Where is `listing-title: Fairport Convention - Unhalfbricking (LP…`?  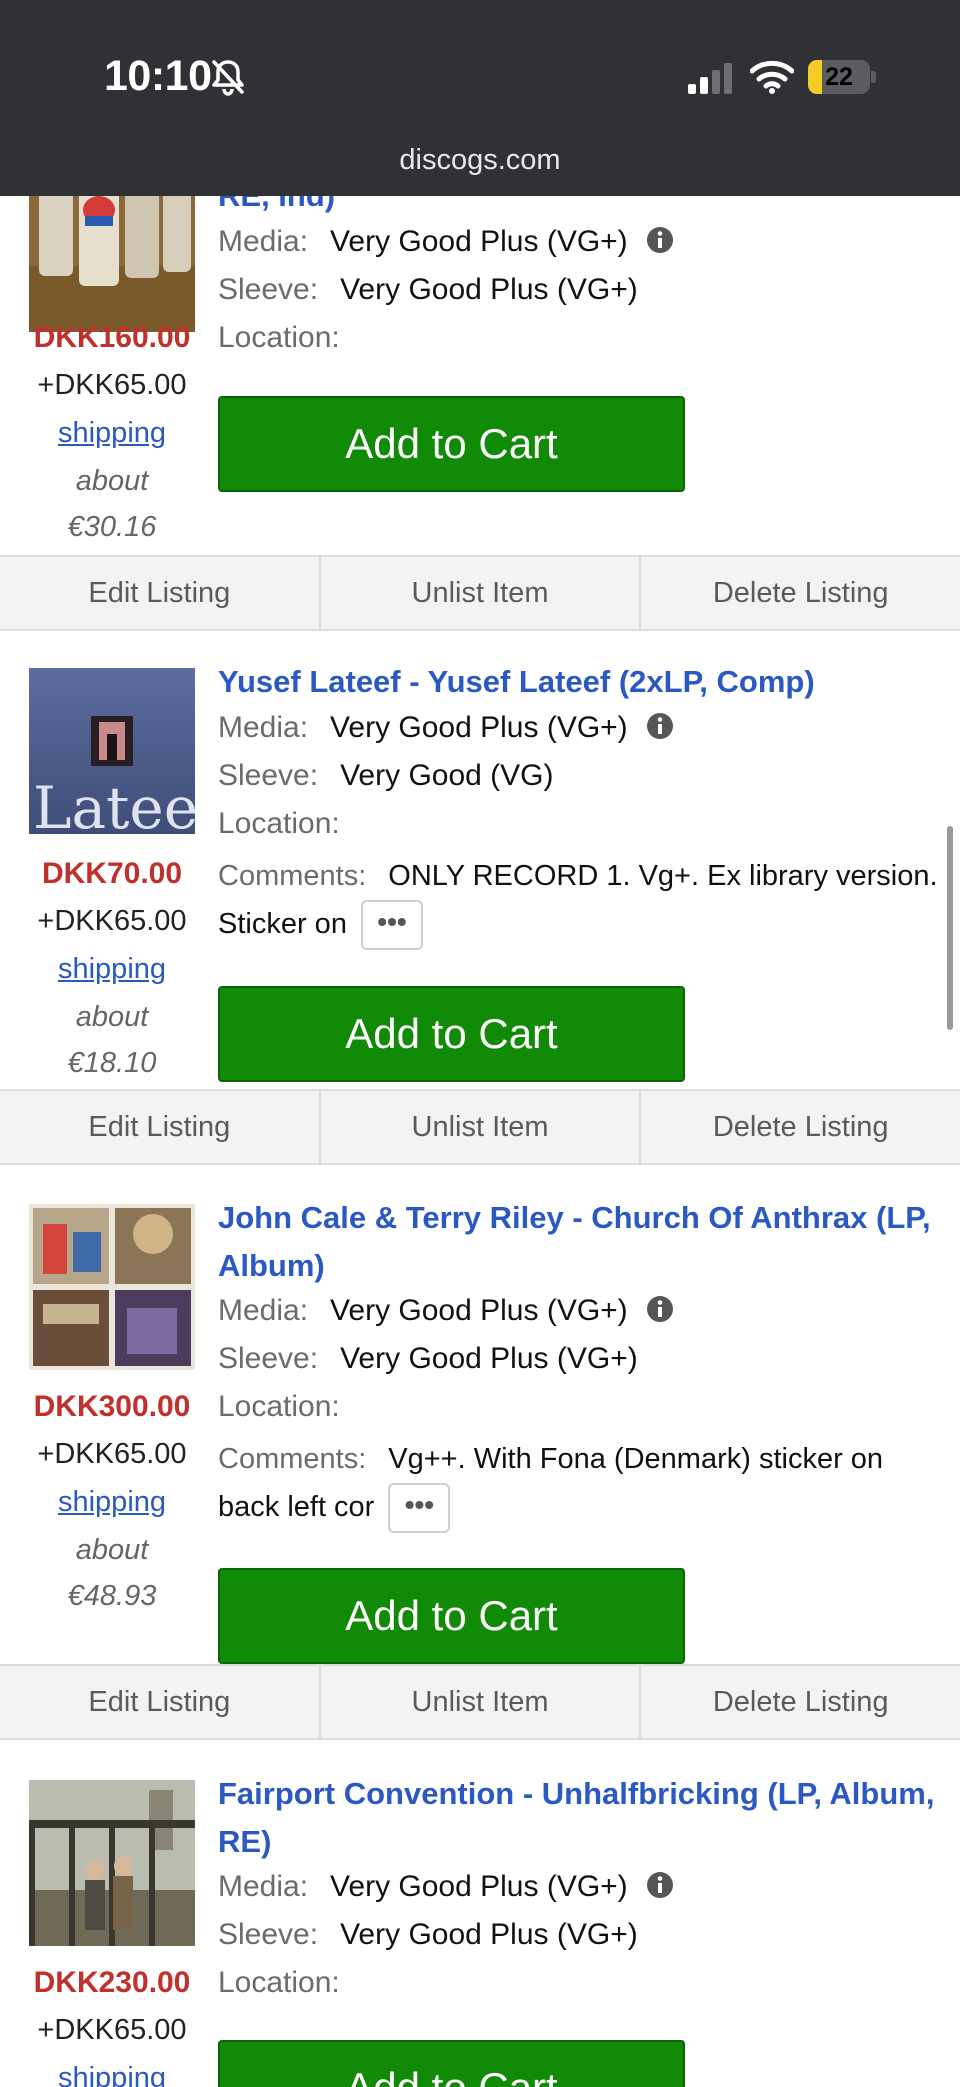
listing-title: Fairport Convention - Unhalfbricking (LP… is located at coordinates (583, 1818).